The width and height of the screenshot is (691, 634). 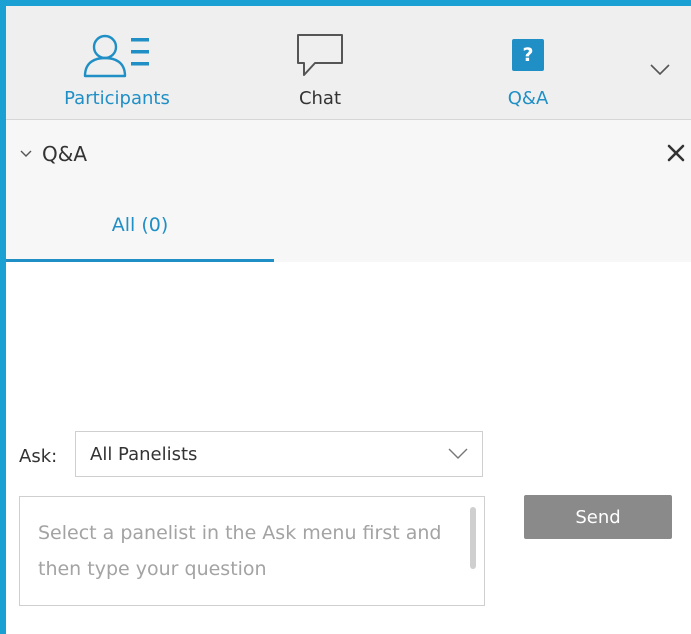 What do you see at coordinates (528, 55) in the screenshot?
I see `question-mark-icon: ?` at bounding box center [528, 55].